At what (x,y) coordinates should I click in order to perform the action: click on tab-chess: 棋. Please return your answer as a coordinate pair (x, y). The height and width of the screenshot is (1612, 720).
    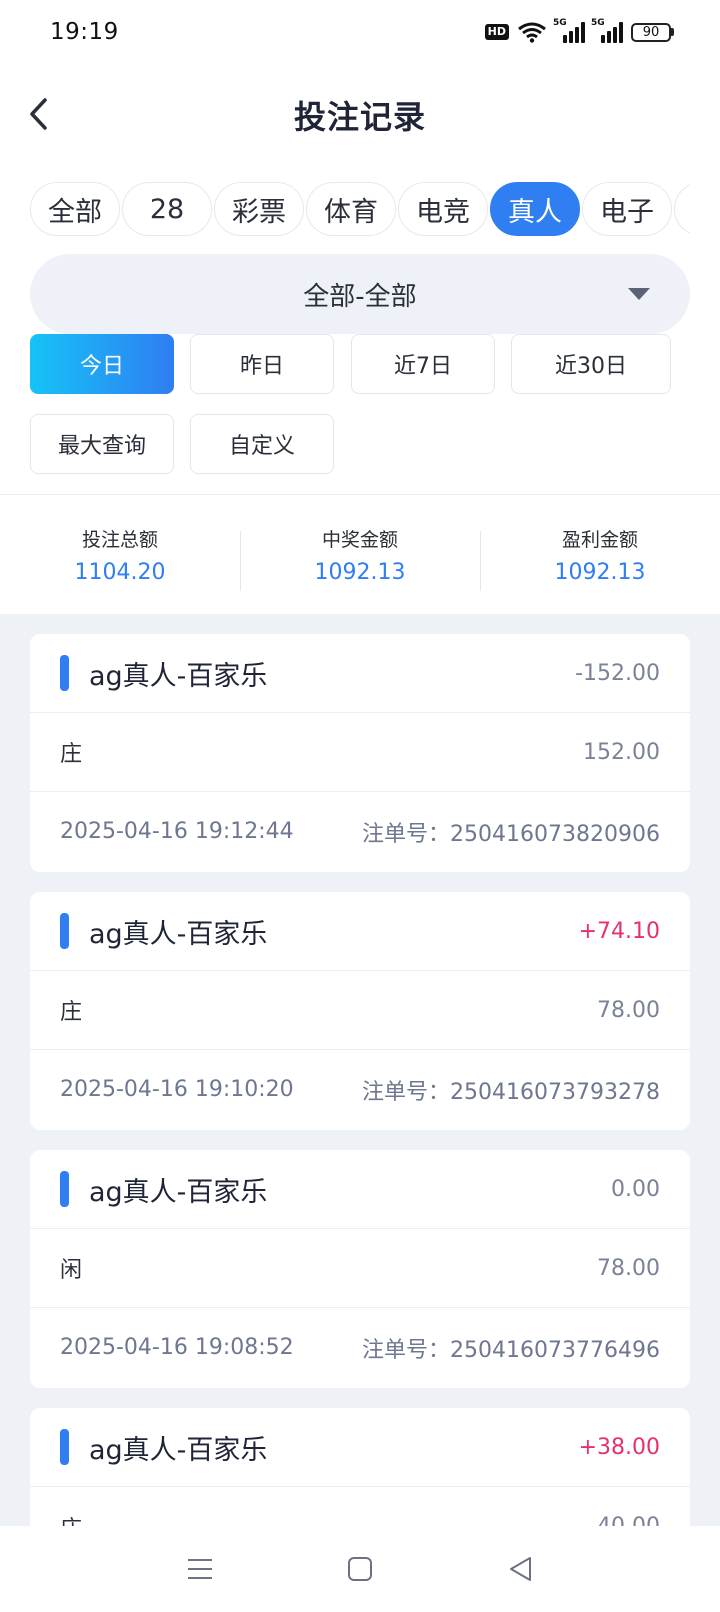
    Looking at the image, I should click on (682, 209).